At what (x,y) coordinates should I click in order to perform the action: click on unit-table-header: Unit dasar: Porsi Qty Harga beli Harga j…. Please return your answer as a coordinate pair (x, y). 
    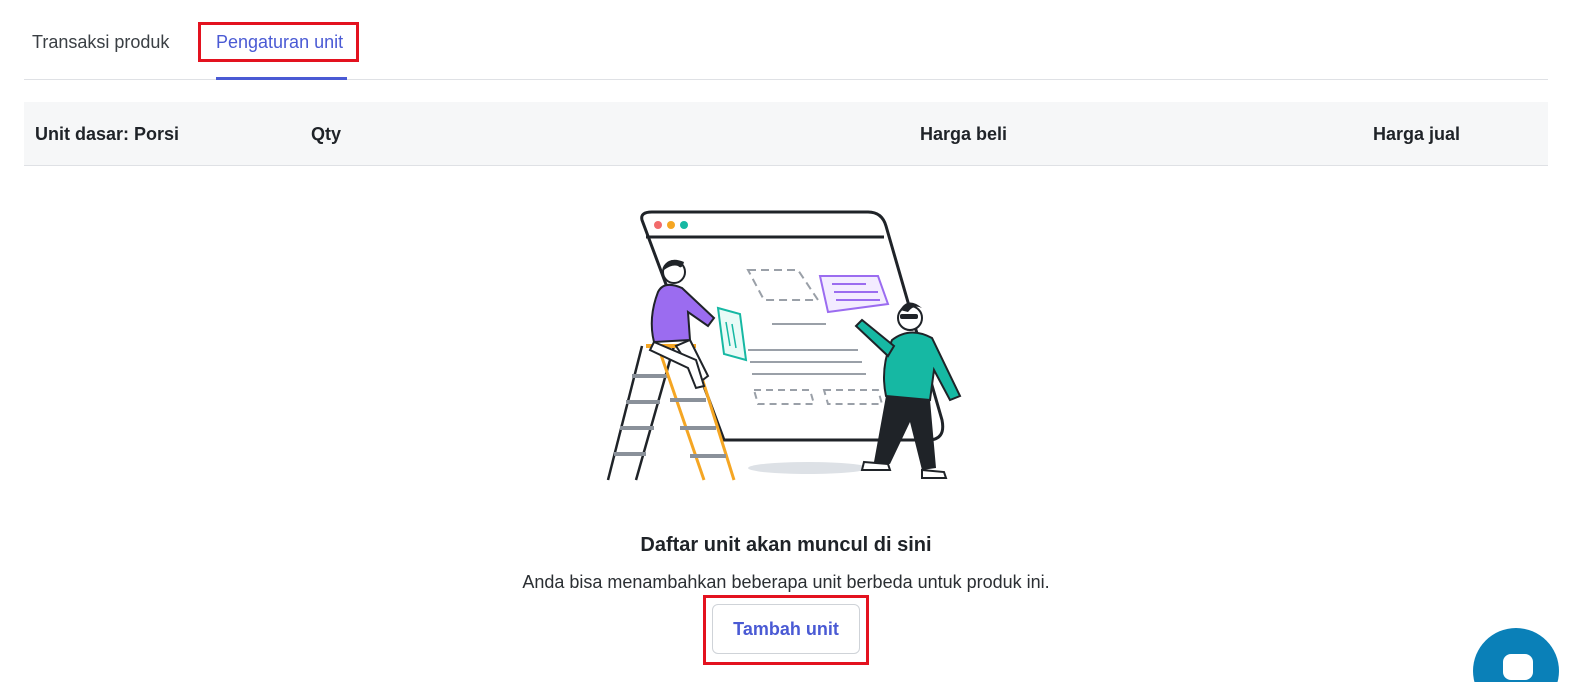
    Looking at the image, I should click on (786, 134).